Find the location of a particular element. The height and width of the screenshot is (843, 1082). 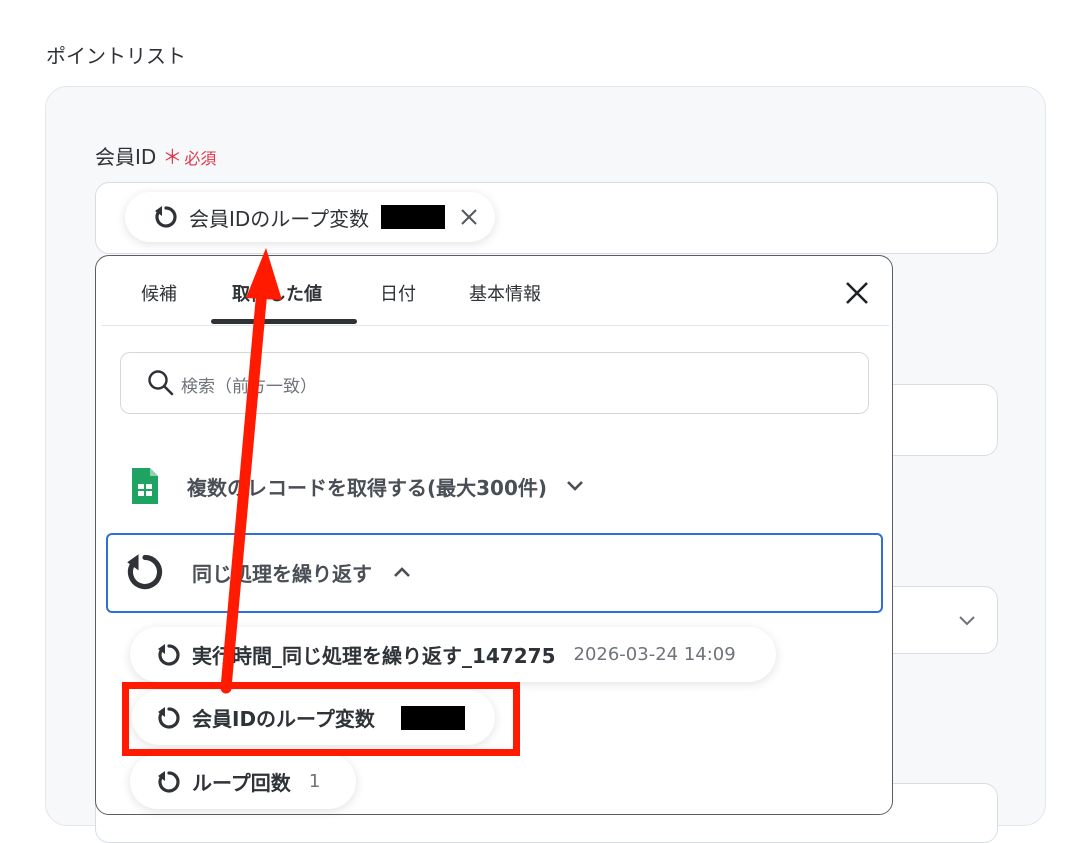

tab-bar: 候補 取得した値 日付 基本情報 is located at coordinates (495, 291).